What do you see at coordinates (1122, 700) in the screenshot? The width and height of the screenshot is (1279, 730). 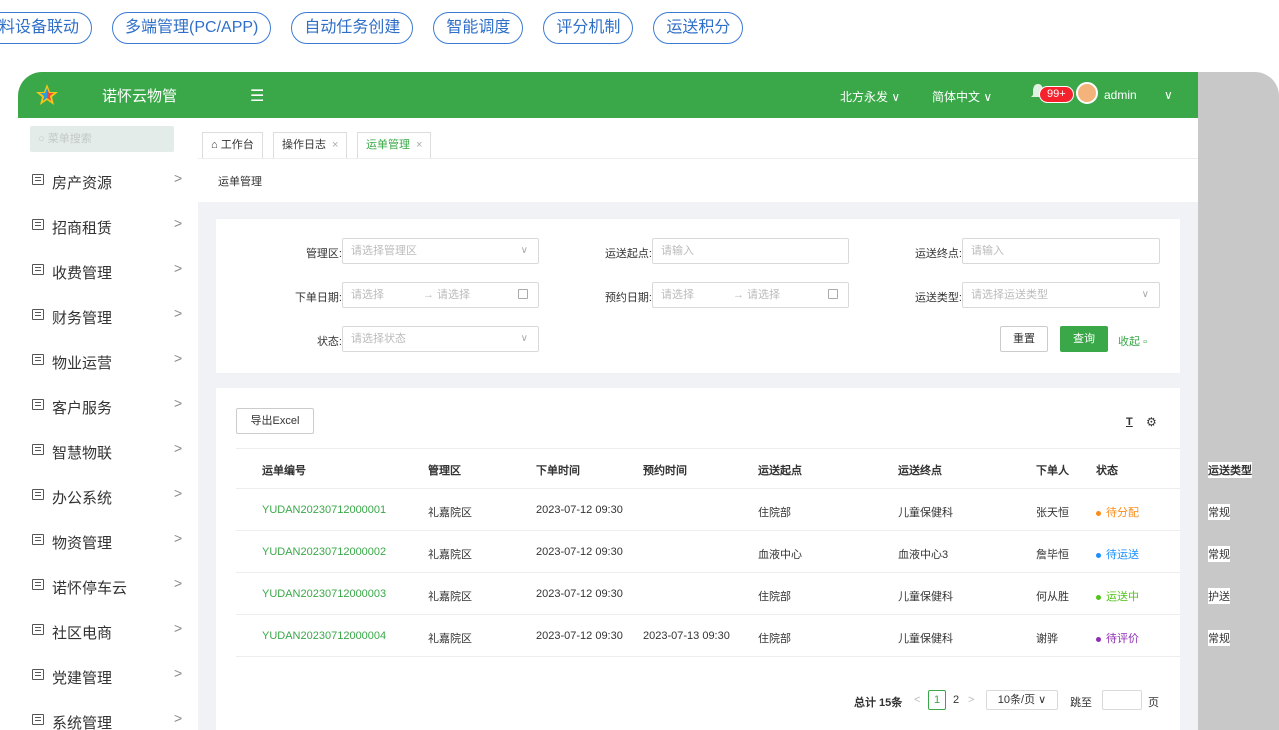 I see `jump-page-input` at bounding box center [1122, 700].